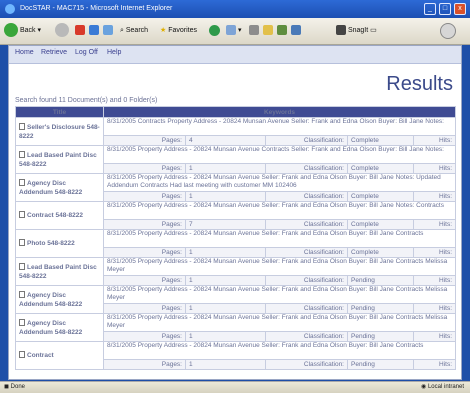 The height and width of the screenshot is (393, 470). What do you see at coordinates (114, 52) in the screenshot?
I see `nav-help-link: Help` at bounding box center [114, 52].